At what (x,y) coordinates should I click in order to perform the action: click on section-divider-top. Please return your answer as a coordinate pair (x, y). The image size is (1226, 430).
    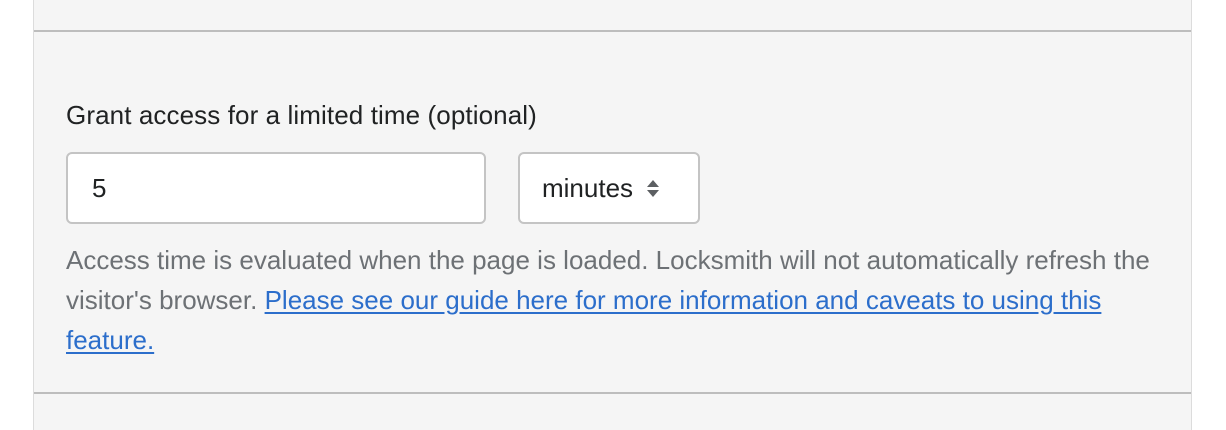
    Looking at the image, I should click on (612, 31).